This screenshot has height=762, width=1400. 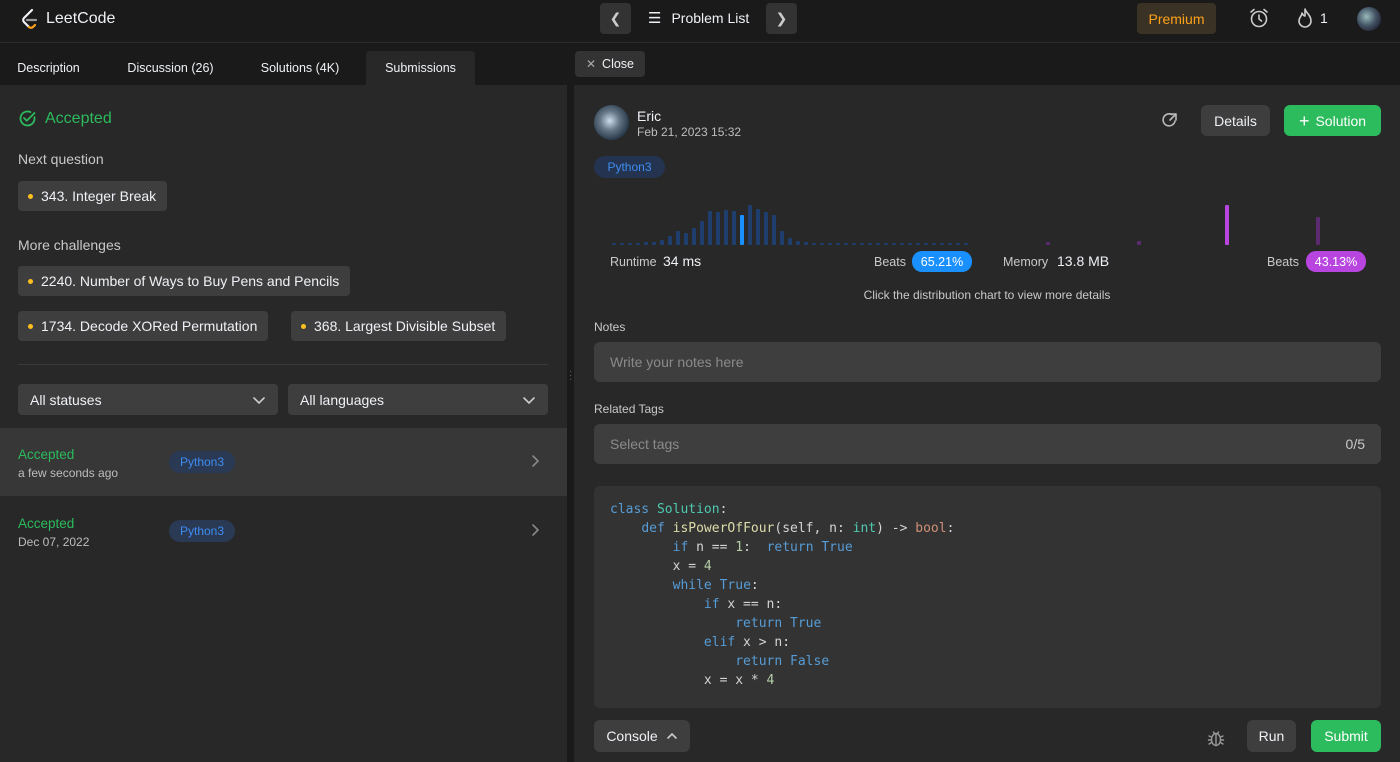 I want to click on details-button: Details, so click(x=1235, y=120).